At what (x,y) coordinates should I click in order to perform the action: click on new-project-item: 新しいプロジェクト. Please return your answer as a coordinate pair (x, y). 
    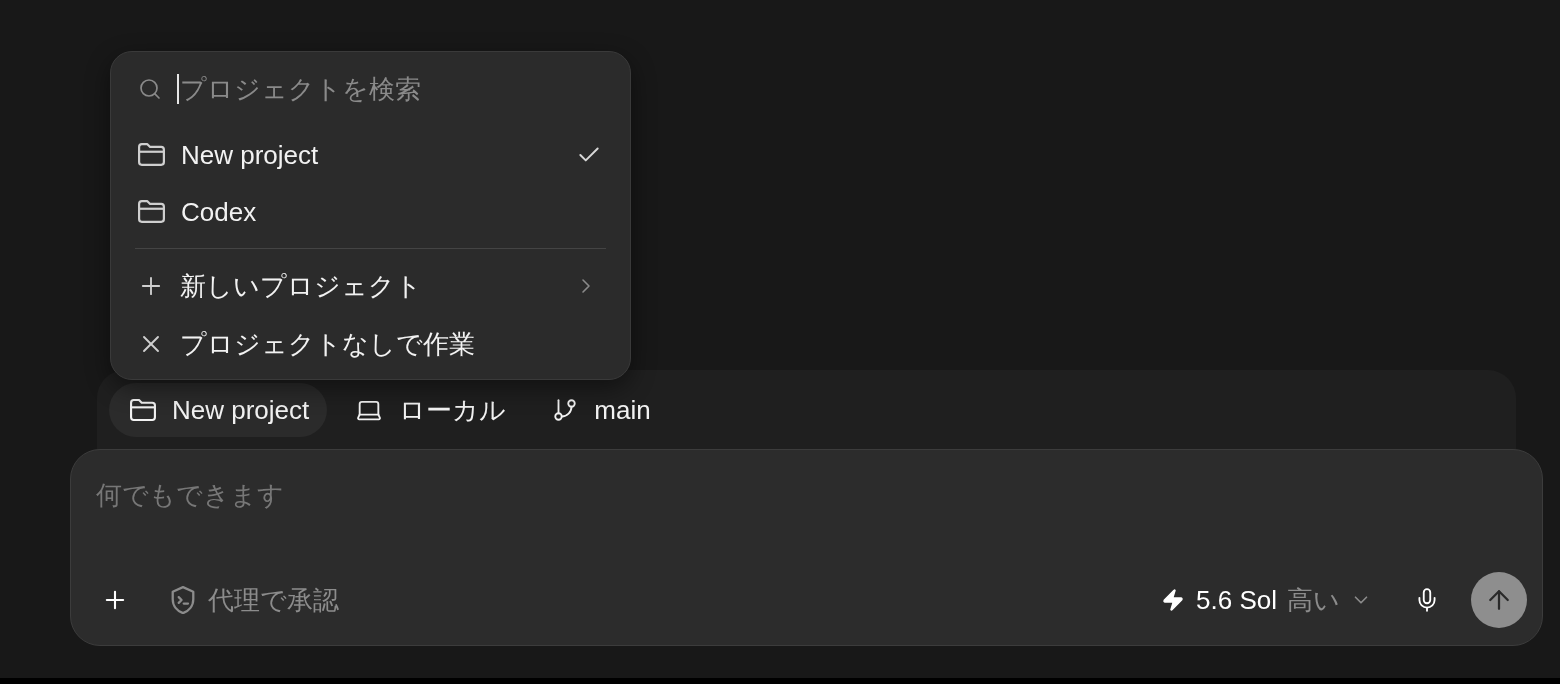
    Looking at the image, I should click on (370, 286).